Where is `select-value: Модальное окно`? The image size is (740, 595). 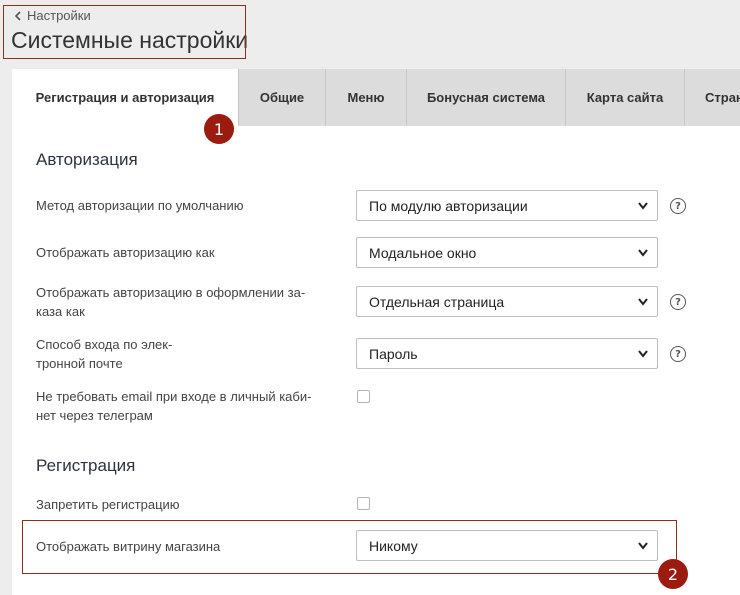
select-value: Модальное окно is located at coordinates (423, 252).